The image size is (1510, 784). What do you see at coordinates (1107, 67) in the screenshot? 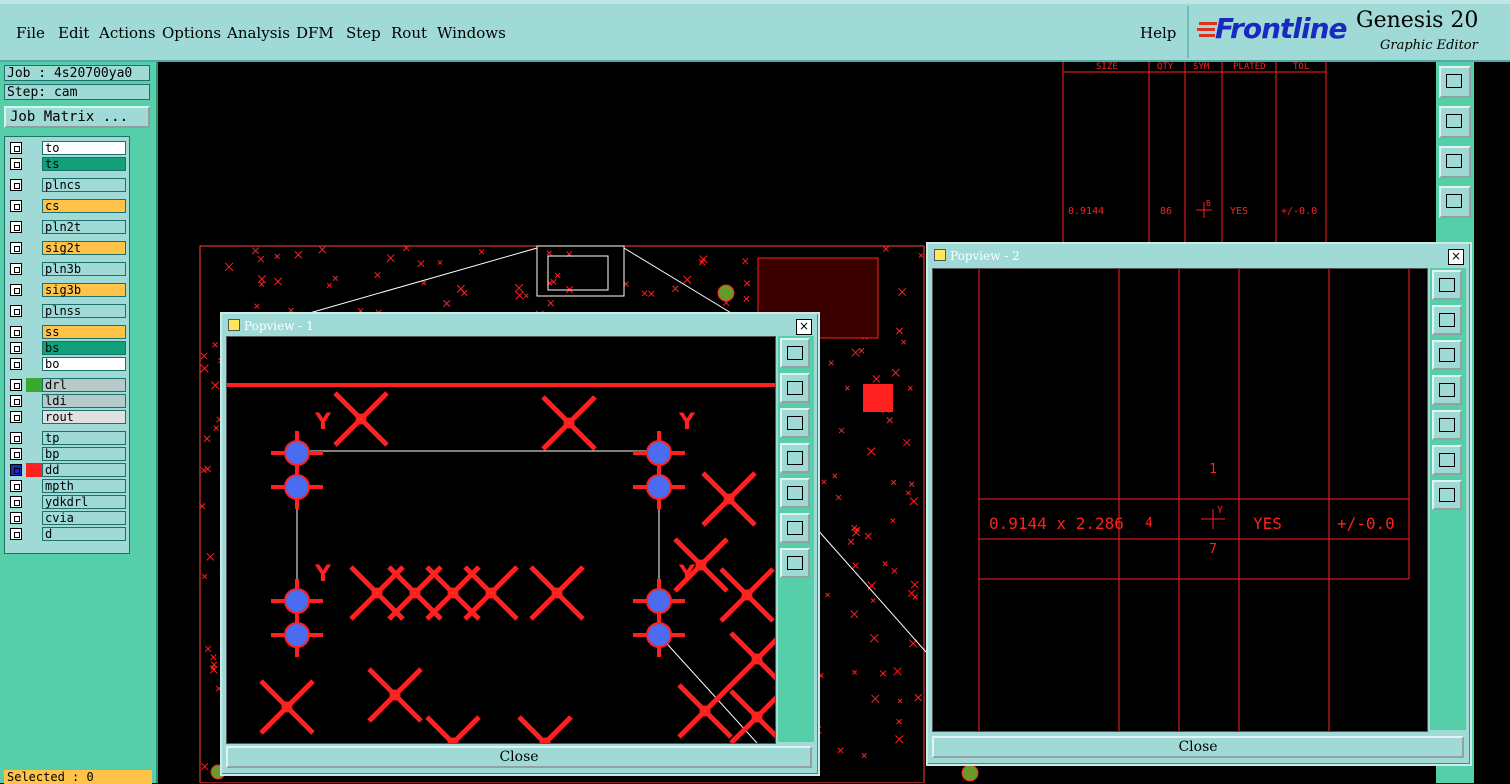
I see `drill-header-size: SIZE` at bounding box center [1107, 67].